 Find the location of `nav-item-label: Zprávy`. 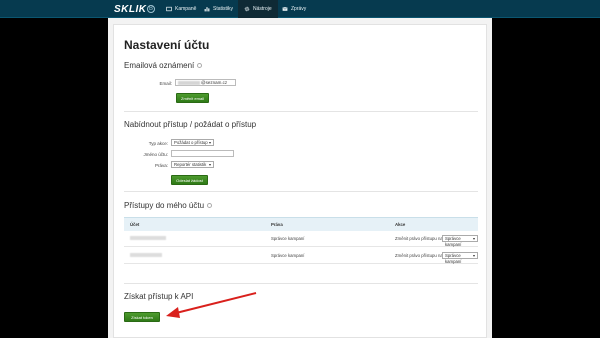

nav-item-label: Zprávy is located at coordinates (299, 9).